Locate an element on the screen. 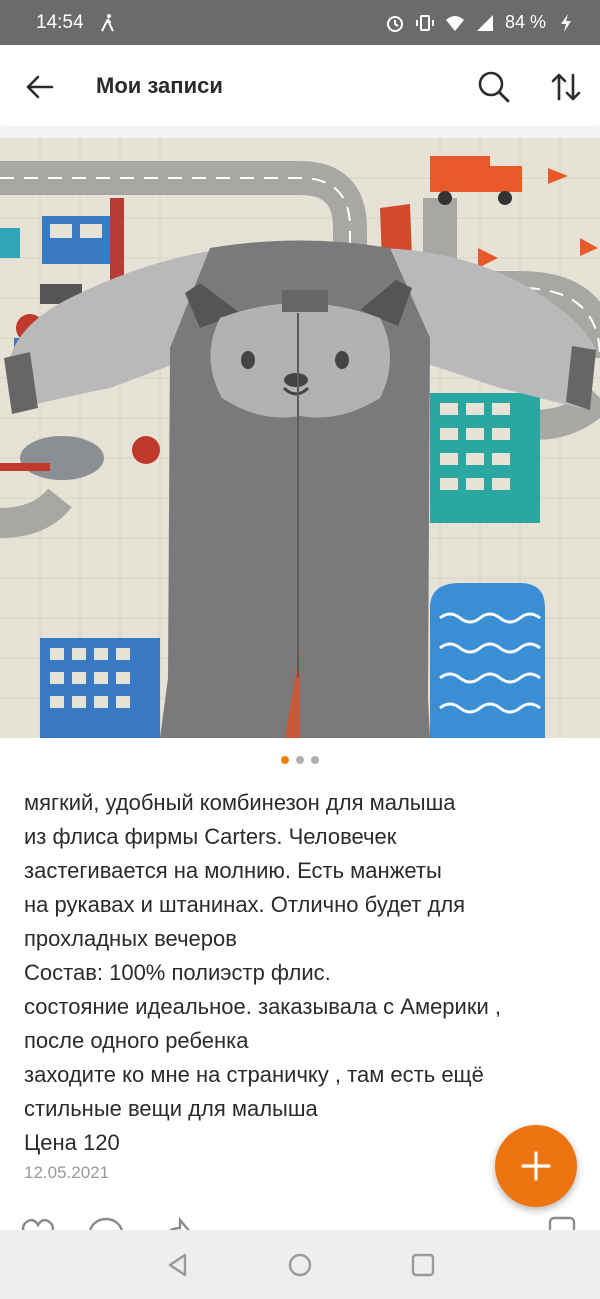  wifi-icon is located at coordinates (454, 23).